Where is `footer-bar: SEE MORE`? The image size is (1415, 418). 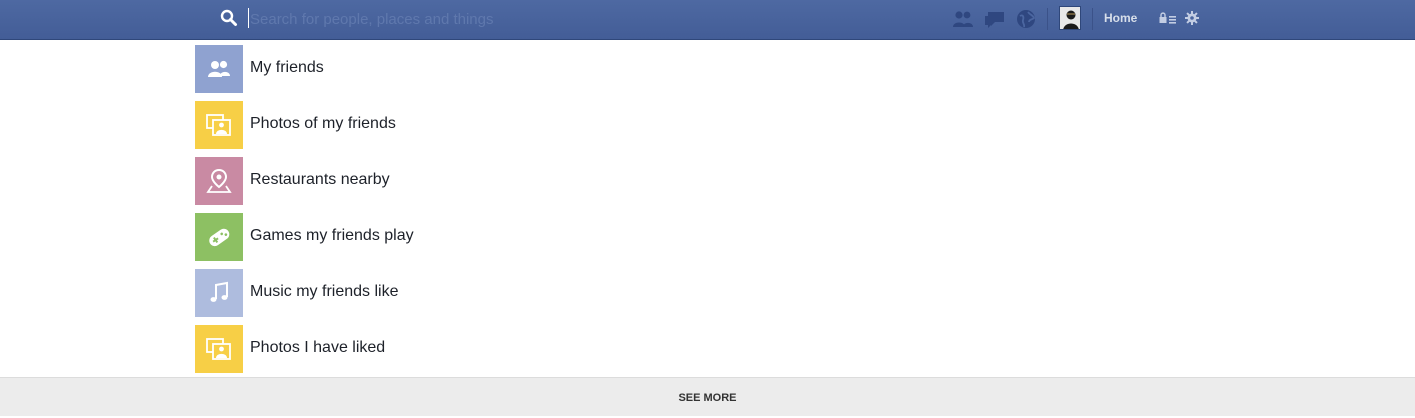 footer-bar: SEE MORE is located at coordinates (707, 396).